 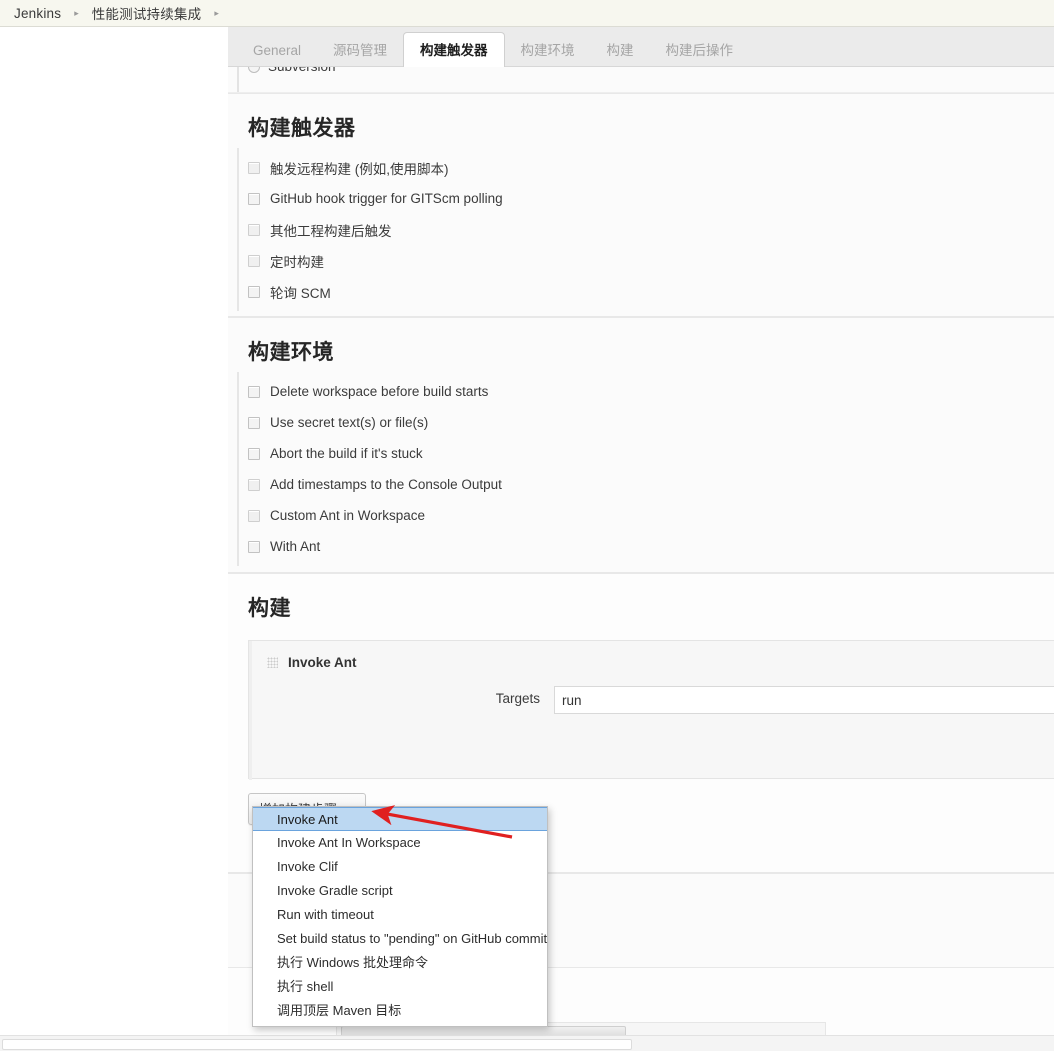 What do you see at coordinates (641, 515) in the screenshot?
I see `env-custom-ant-workspace-row: Custom Ant in Workspace` at bounding box center [641, 515].